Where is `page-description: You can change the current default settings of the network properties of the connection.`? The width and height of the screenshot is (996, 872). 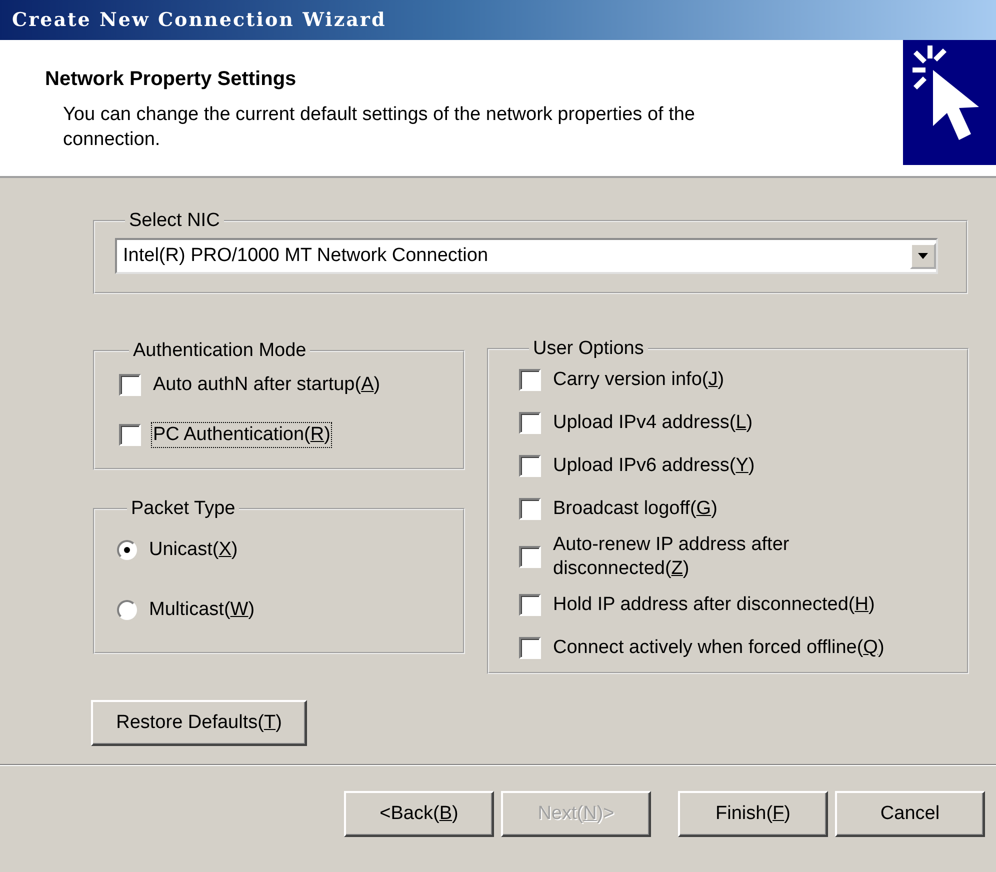 page-description: You can change the current default settings of the network properties of the connection. is located at coordinates (379, 127).